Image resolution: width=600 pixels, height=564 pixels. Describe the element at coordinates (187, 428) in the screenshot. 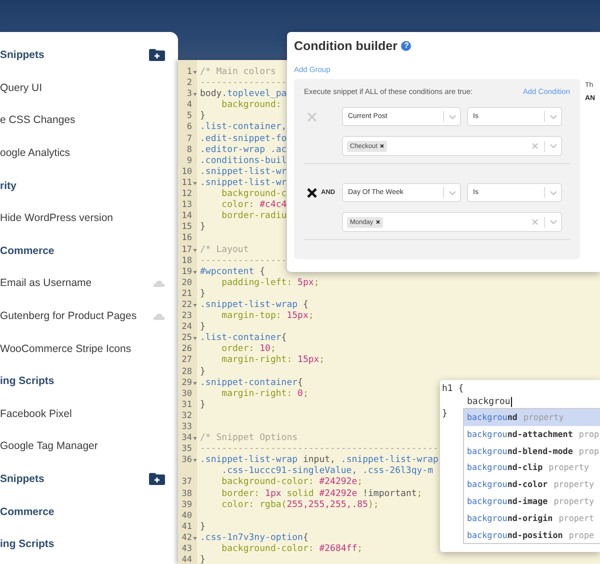

I see `line-number: 33` at that location.